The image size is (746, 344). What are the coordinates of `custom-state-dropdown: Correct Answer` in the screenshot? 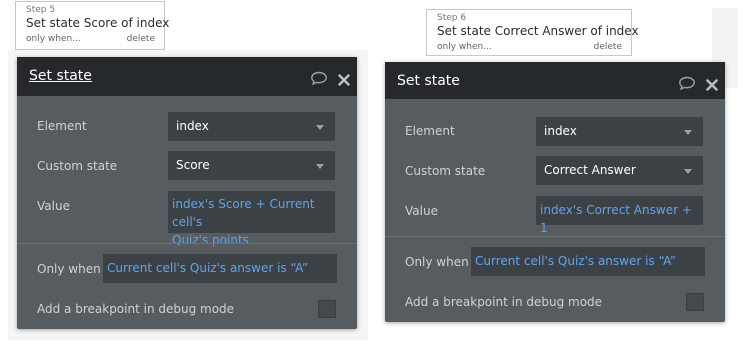 It's located at (619, 170).